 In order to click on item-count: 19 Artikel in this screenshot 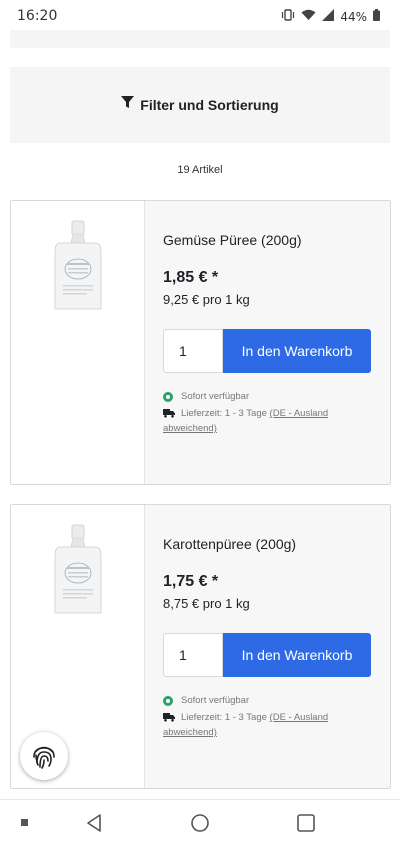, I will do `click(200, 170)`.